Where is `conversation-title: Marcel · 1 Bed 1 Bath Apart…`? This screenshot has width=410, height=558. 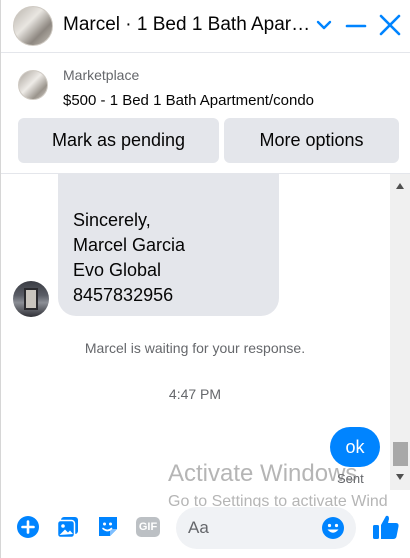 conversation-title: Marcel · 1 Bed 1 Bath Apart… is located at coordinates (188, 25).